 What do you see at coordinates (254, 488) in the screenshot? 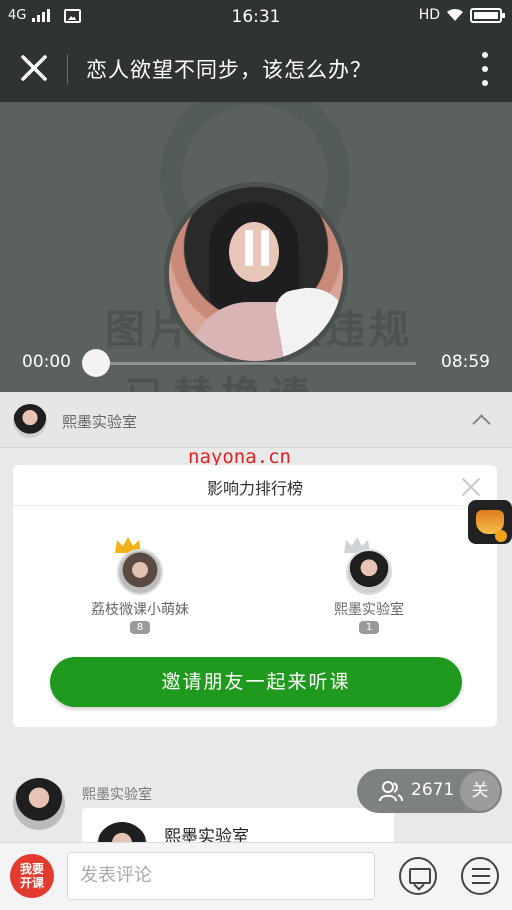
I see `ranking-title: 影响力排行榜` at bounding box center [254, 488].